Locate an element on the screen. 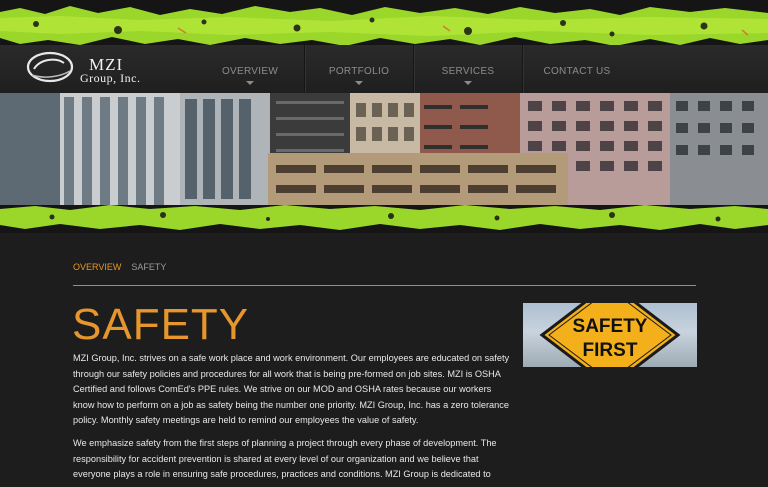  sign-text-line1: SAFETY is located at coordinates (610, 326).